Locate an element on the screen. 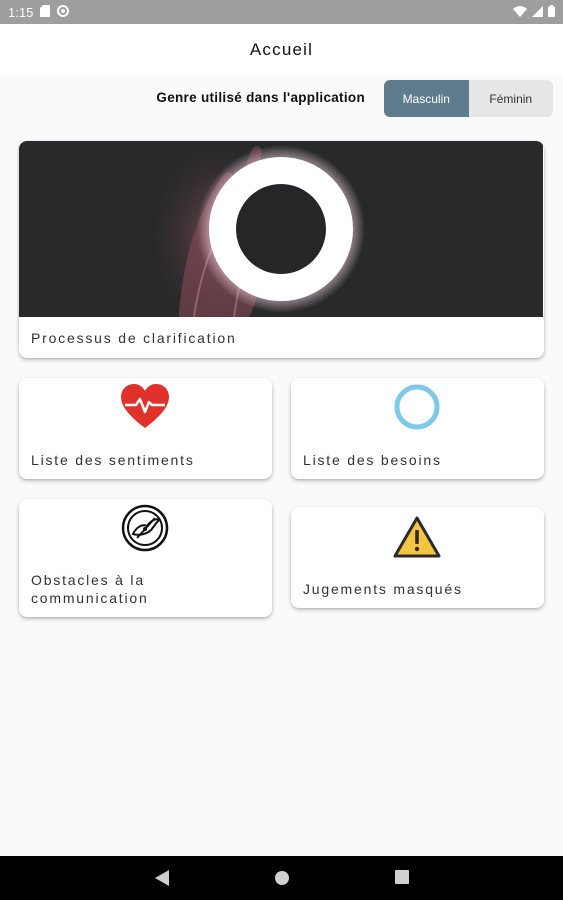  circle-icon is located at coordinates (417, 409).